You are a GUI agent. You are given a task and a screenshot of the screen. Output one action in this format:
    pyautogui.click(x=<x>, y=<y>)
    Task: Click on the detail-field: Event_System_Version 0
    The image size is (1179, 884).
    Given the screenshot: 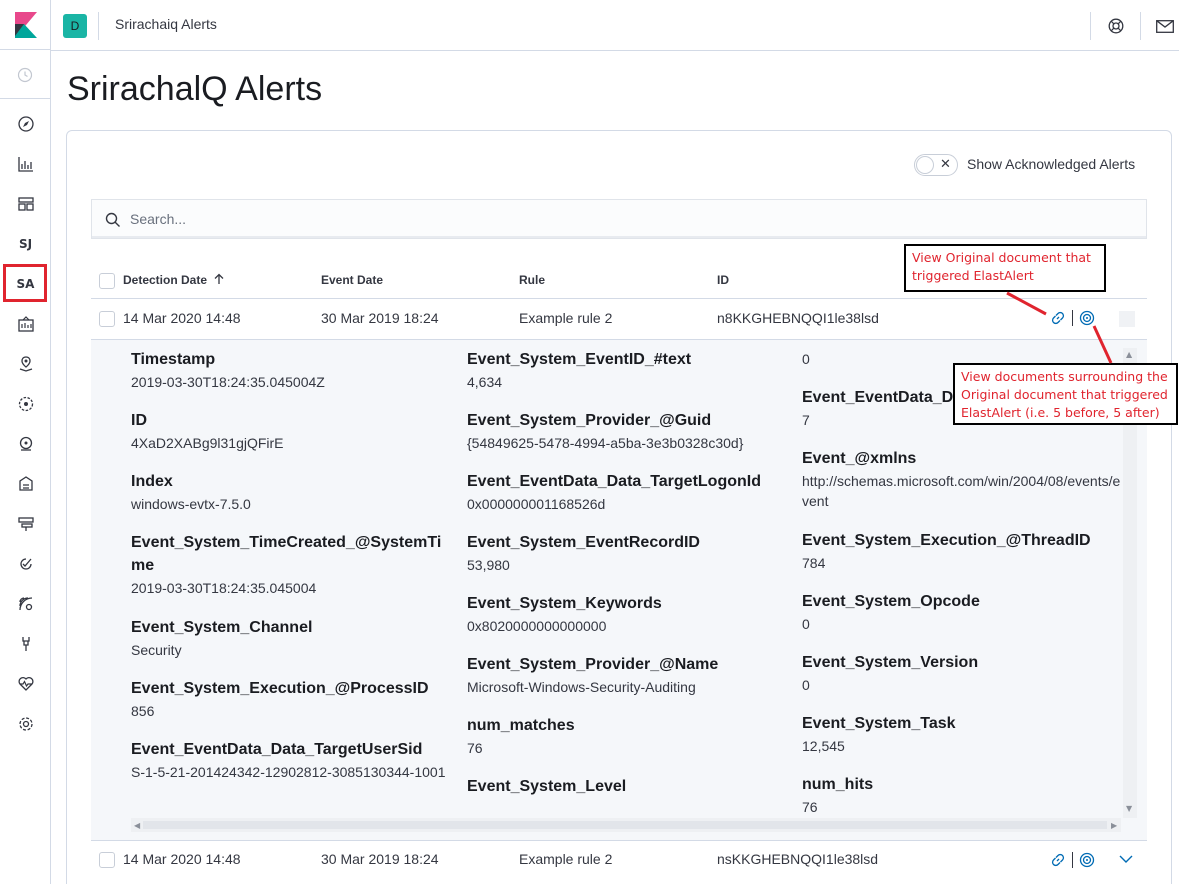 What is the action you would take?
    pyautogui.click(x=961, y=673)
    